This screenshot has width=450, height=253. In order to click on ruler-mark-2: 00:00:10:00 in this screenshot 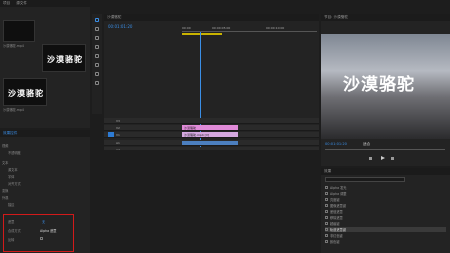, I will do `click(275, 28)`.